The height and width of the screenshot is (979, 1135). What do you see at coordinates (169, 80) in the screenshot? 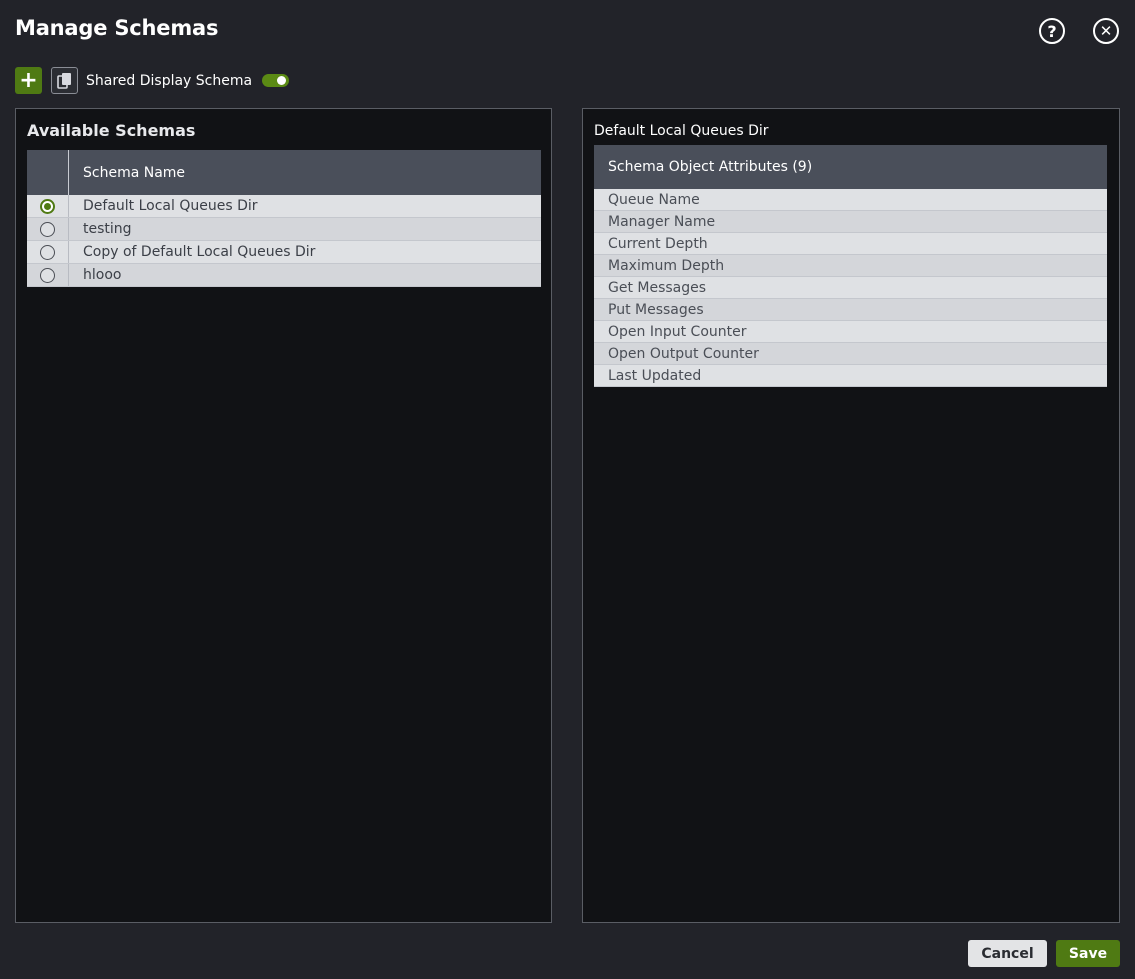
I see `shared-display-schema-label: Shared Display Schema` at bounding box center [169, 80].